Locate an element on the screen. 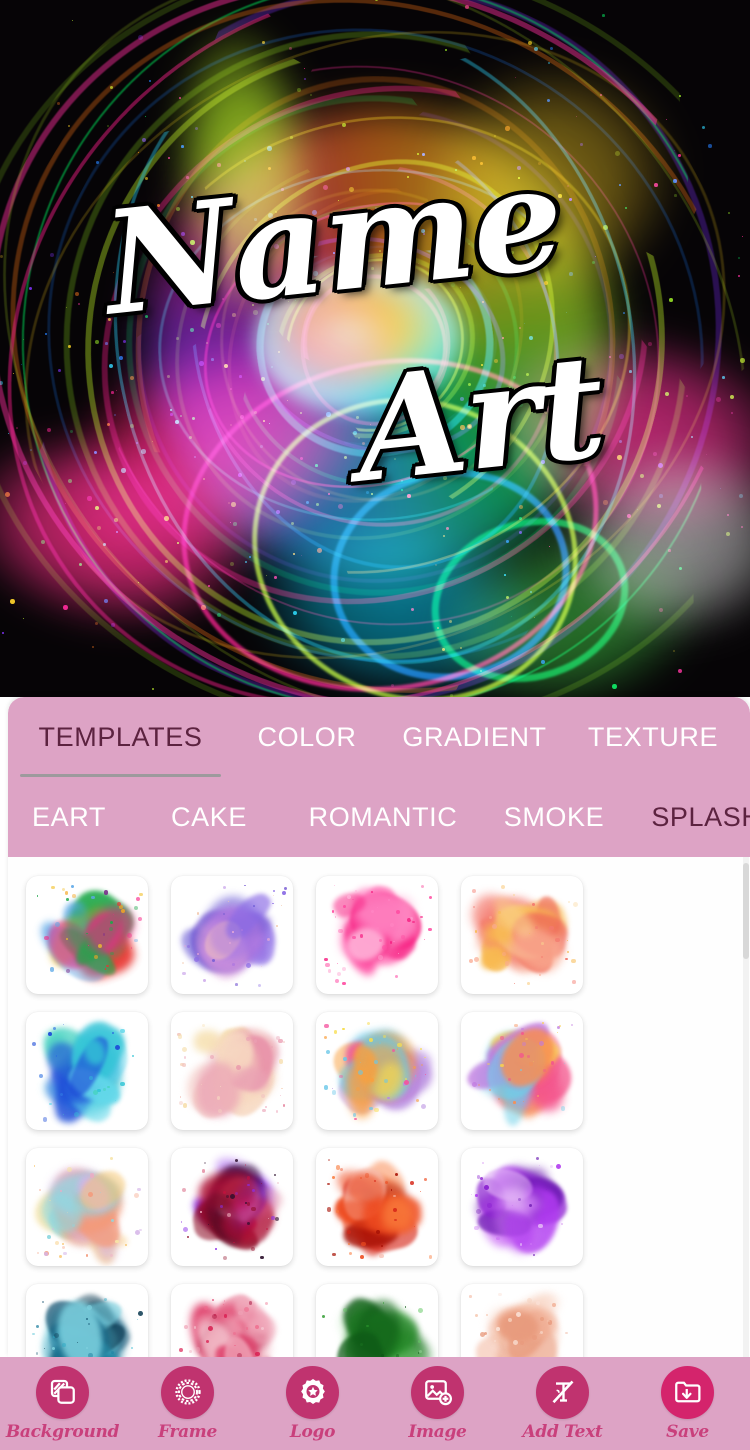 The width and height of the screenshot is (750, 1450). nav-item-add-text: Add Text is located at coordinates (563, 1403).